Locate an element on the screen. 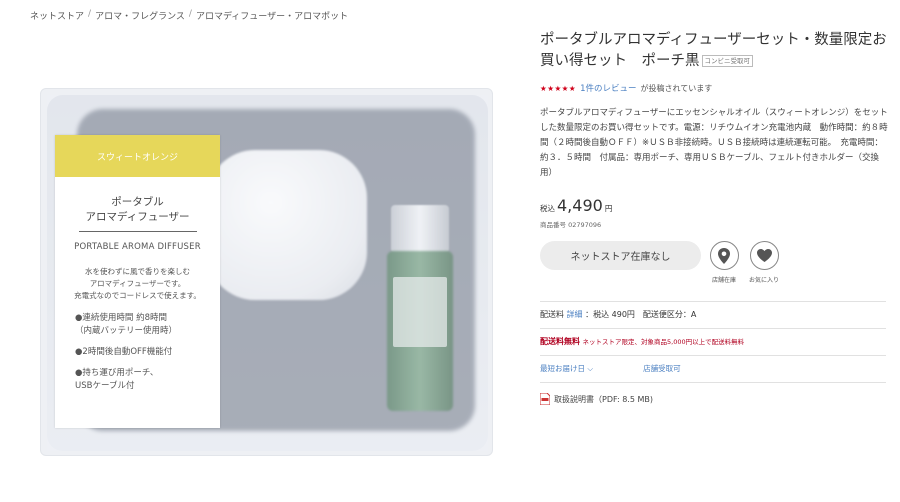 The width and height of the screenshot is (900, 502). card-title-line: アロマディフューザー is located at coordinates (137, 217).